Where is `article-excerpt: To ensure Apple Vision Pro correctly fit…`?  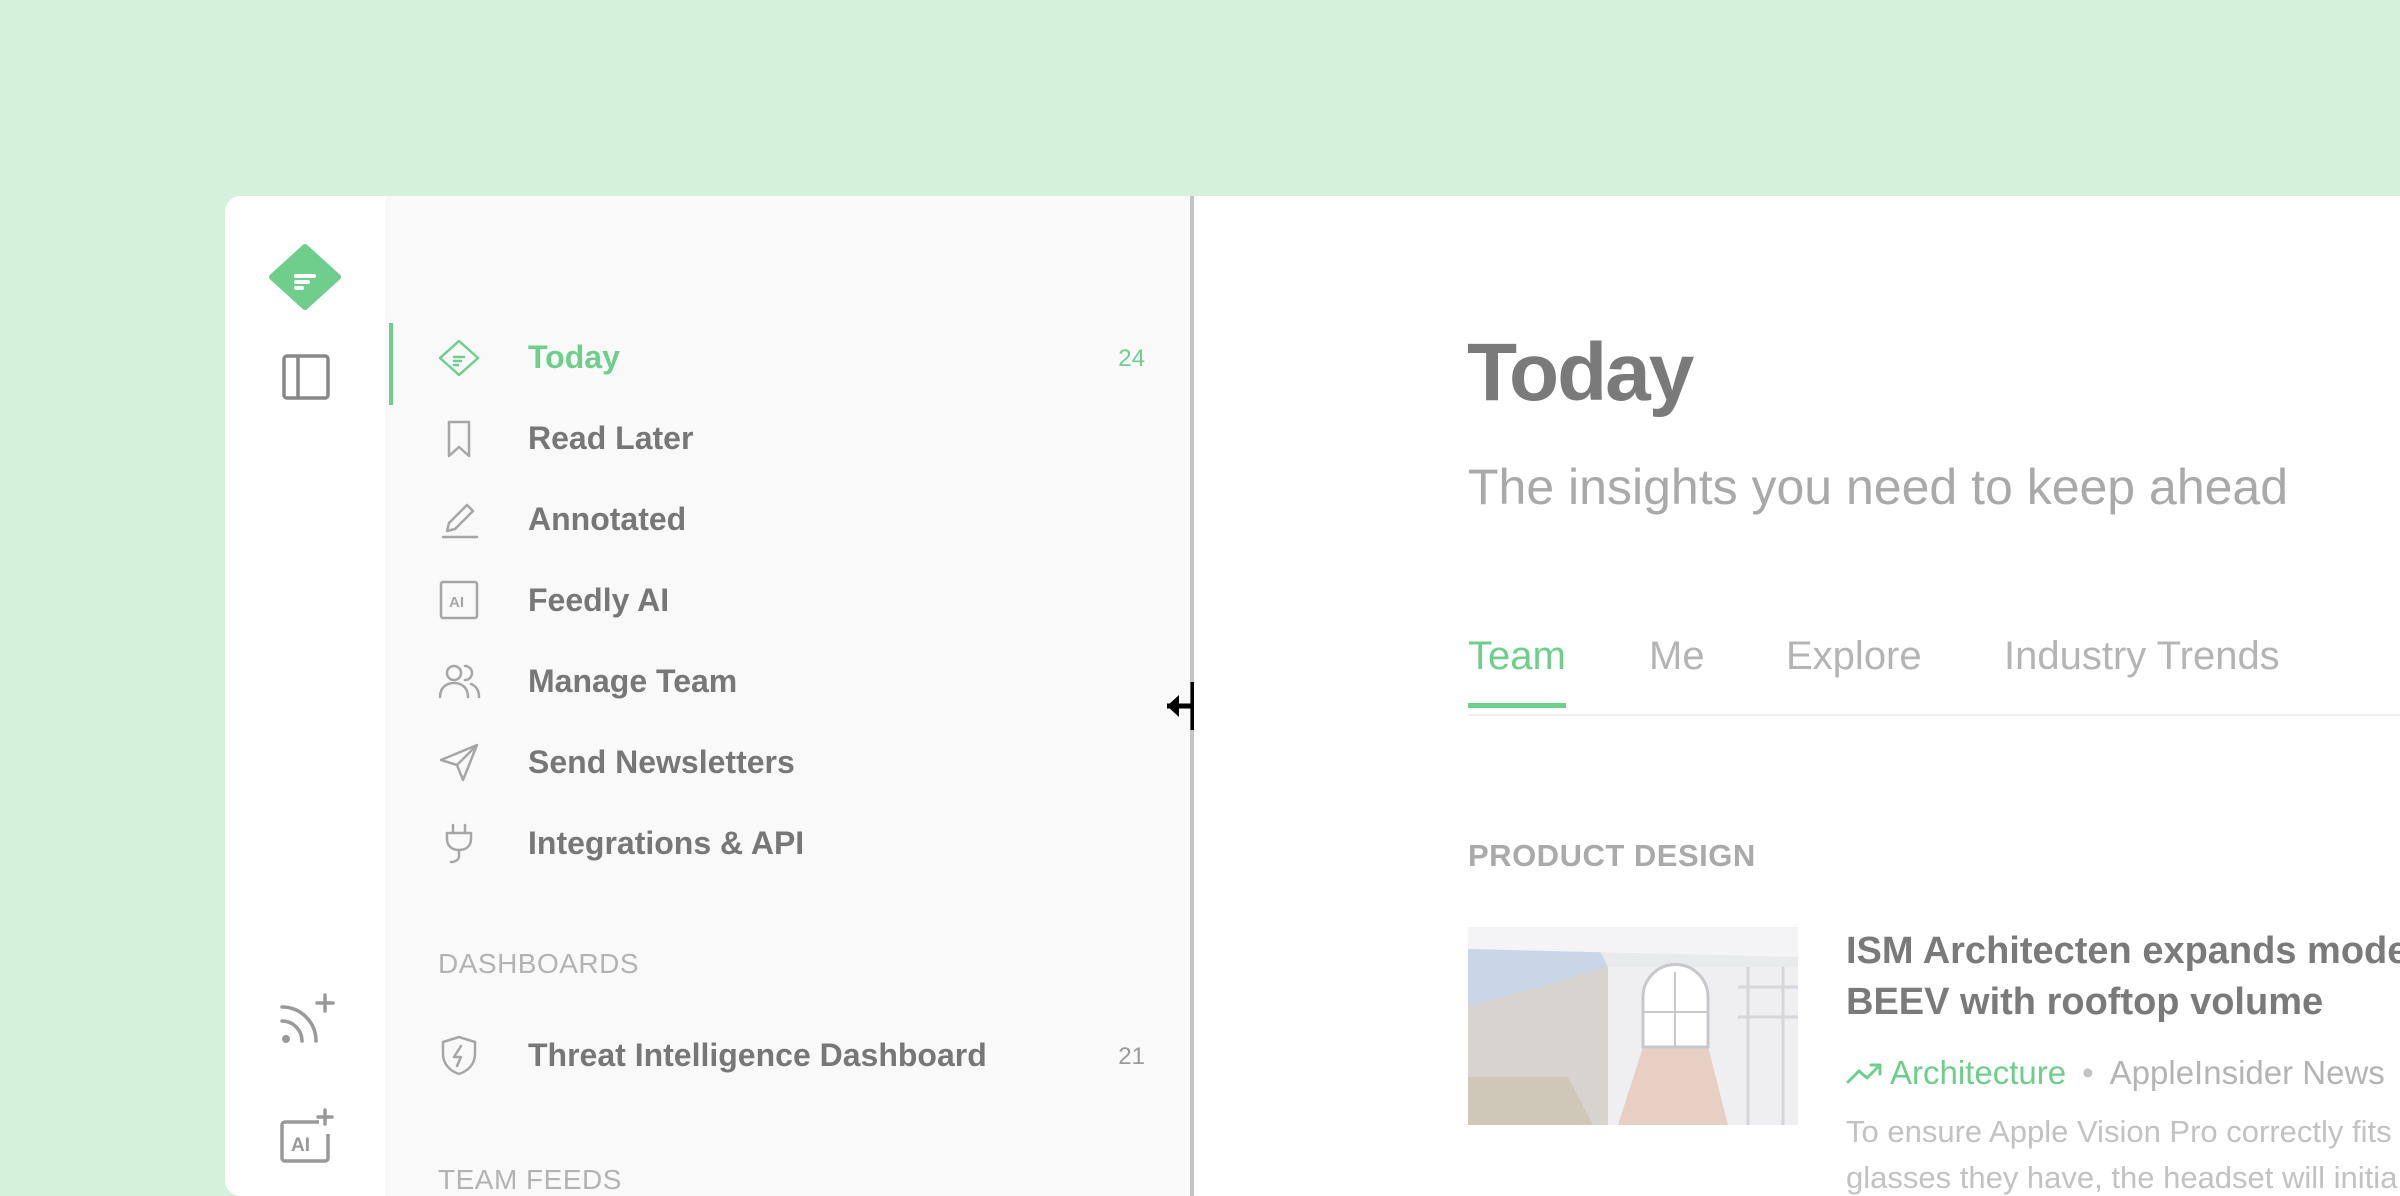 article-excerpt: To ensure Apple Vision Pro correctly fit… is located at coordinates (2123, 1152).